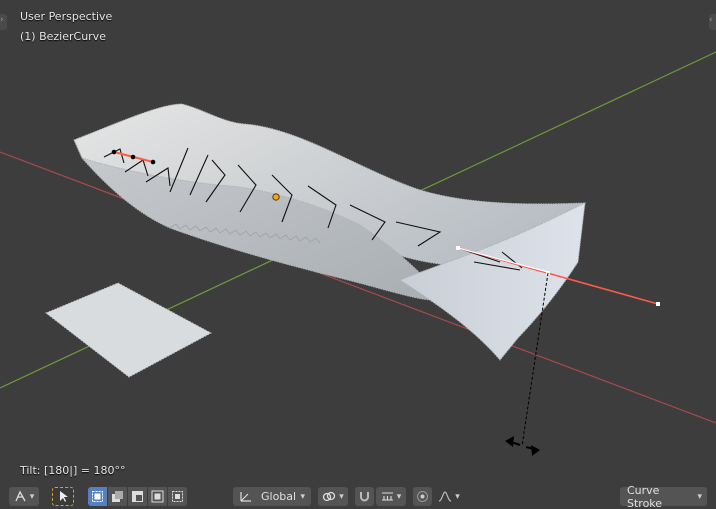  I want to click on active-object-label: (1) BezierCurve, so click(63, 36).